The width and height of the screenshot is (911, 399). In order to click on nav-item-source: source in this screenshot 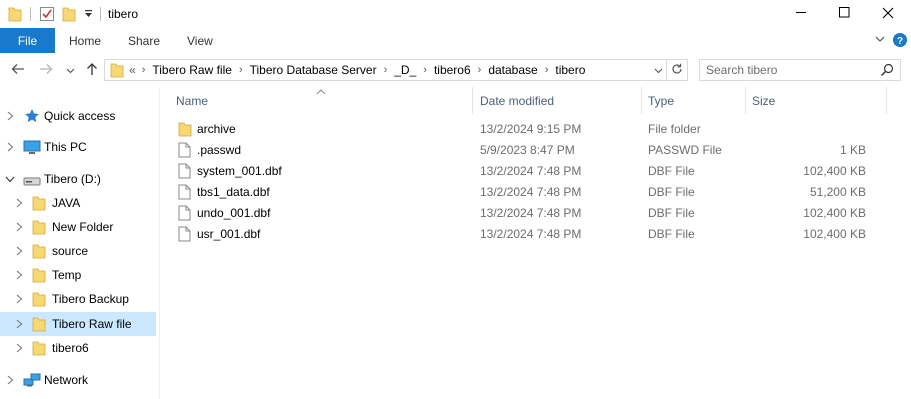, I will do `click(79, 251)`.